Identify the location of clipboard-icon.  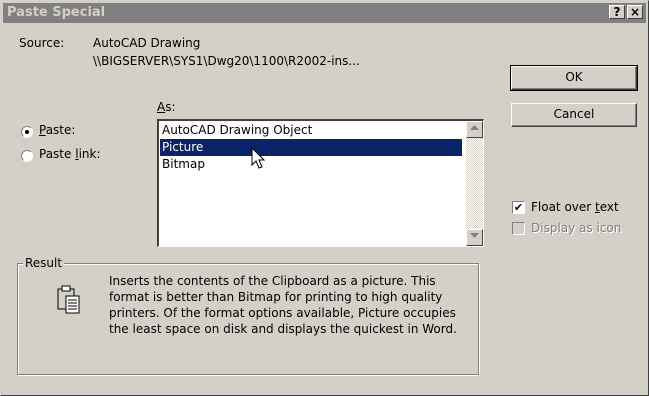
(68, 299).